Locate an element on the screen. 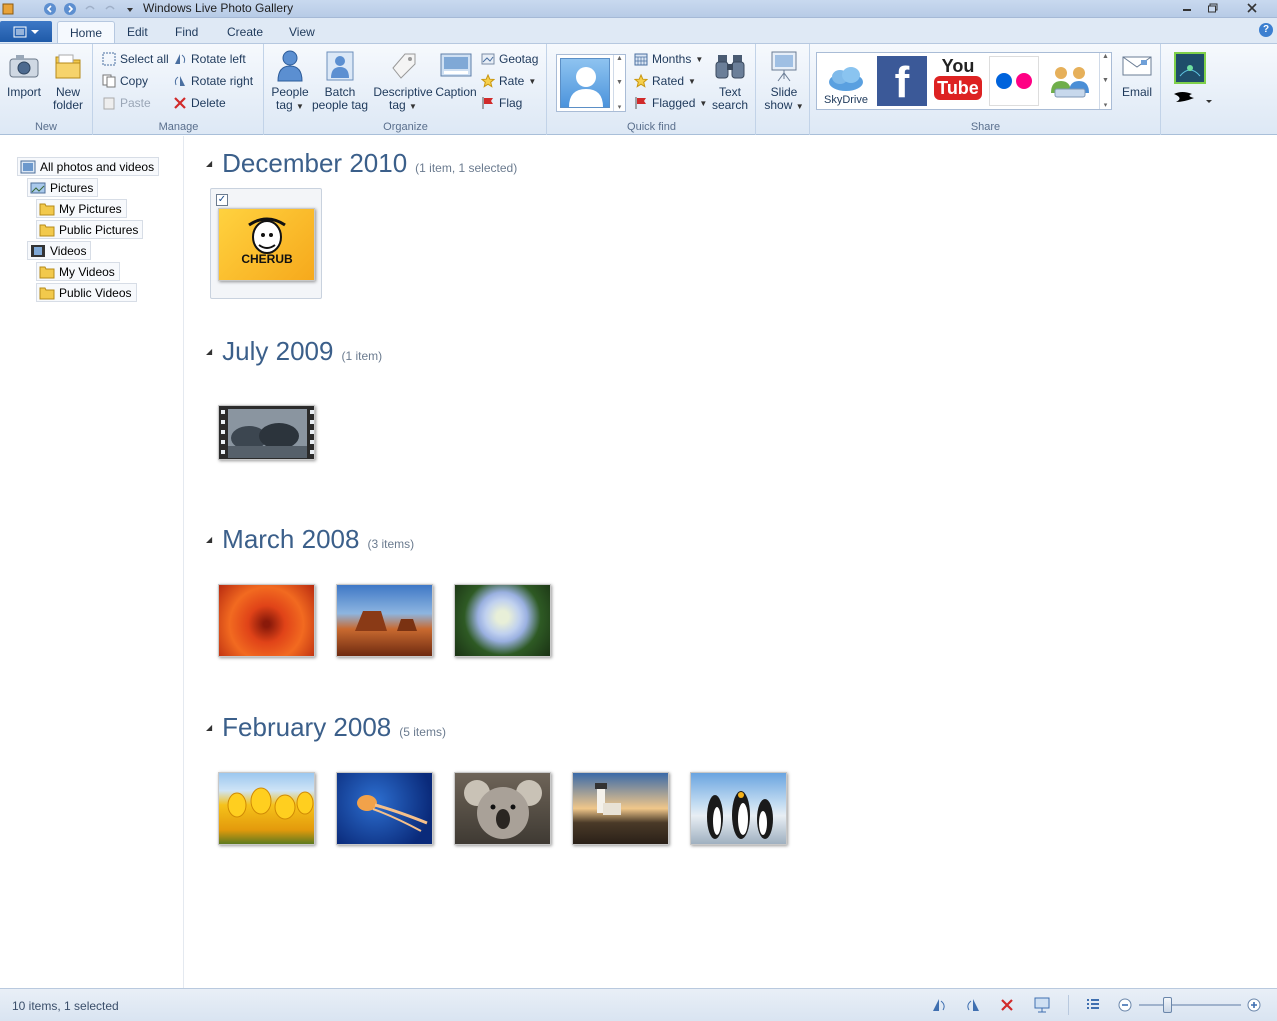 This screenshot has height=1021, width=1277. months-button: Months ▼ is located at coordinates (668, 59).